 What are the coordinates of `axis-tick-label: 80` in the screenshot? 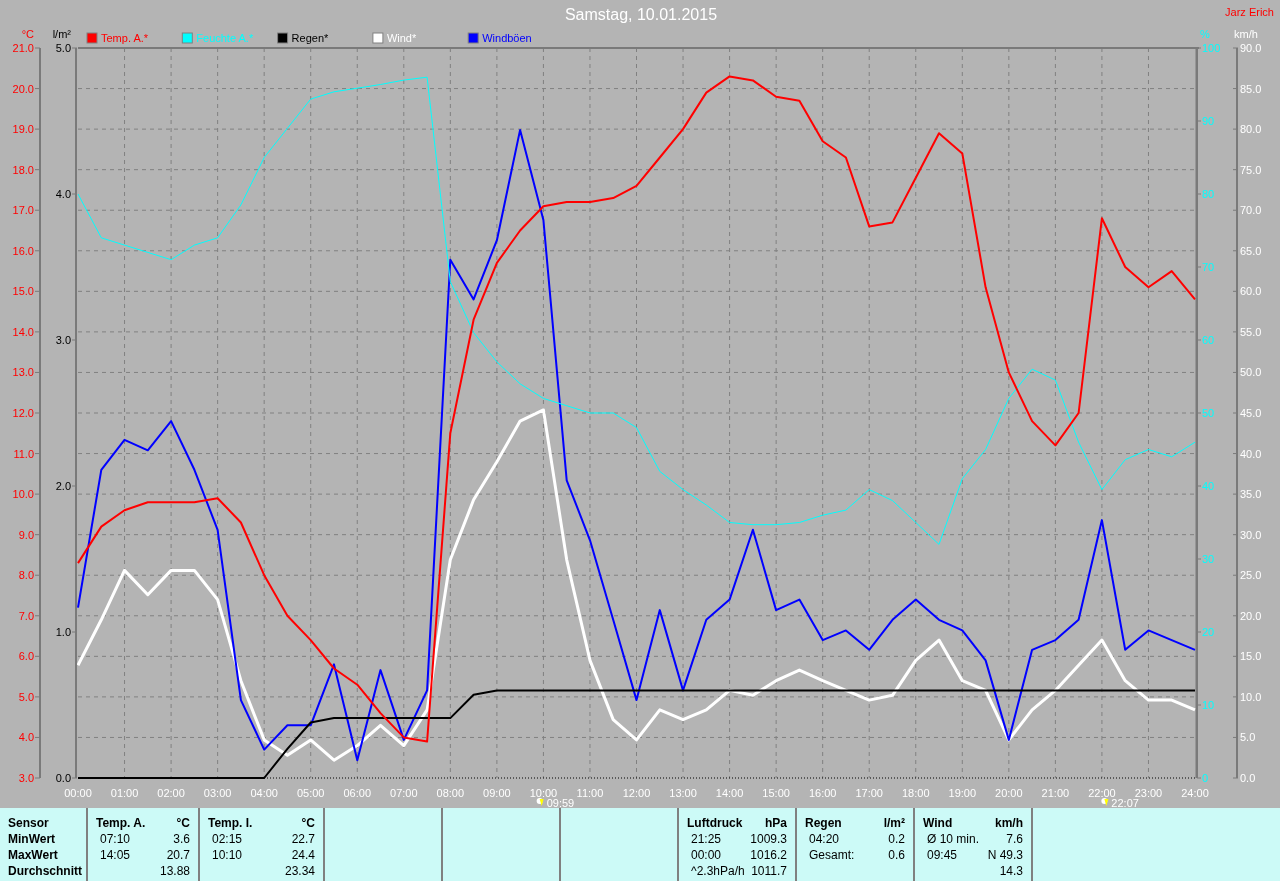 It's located at (1208, 194).